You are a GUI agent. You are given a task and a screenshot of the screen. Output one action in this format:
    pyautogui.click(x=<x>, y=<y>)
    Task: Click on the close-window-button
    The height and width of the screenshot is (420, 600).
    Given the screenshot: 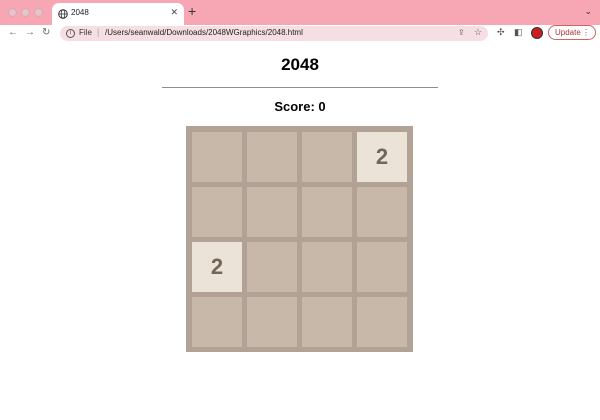 What is the action you would take?
    pyautogui.click(x=12, y=12)
    